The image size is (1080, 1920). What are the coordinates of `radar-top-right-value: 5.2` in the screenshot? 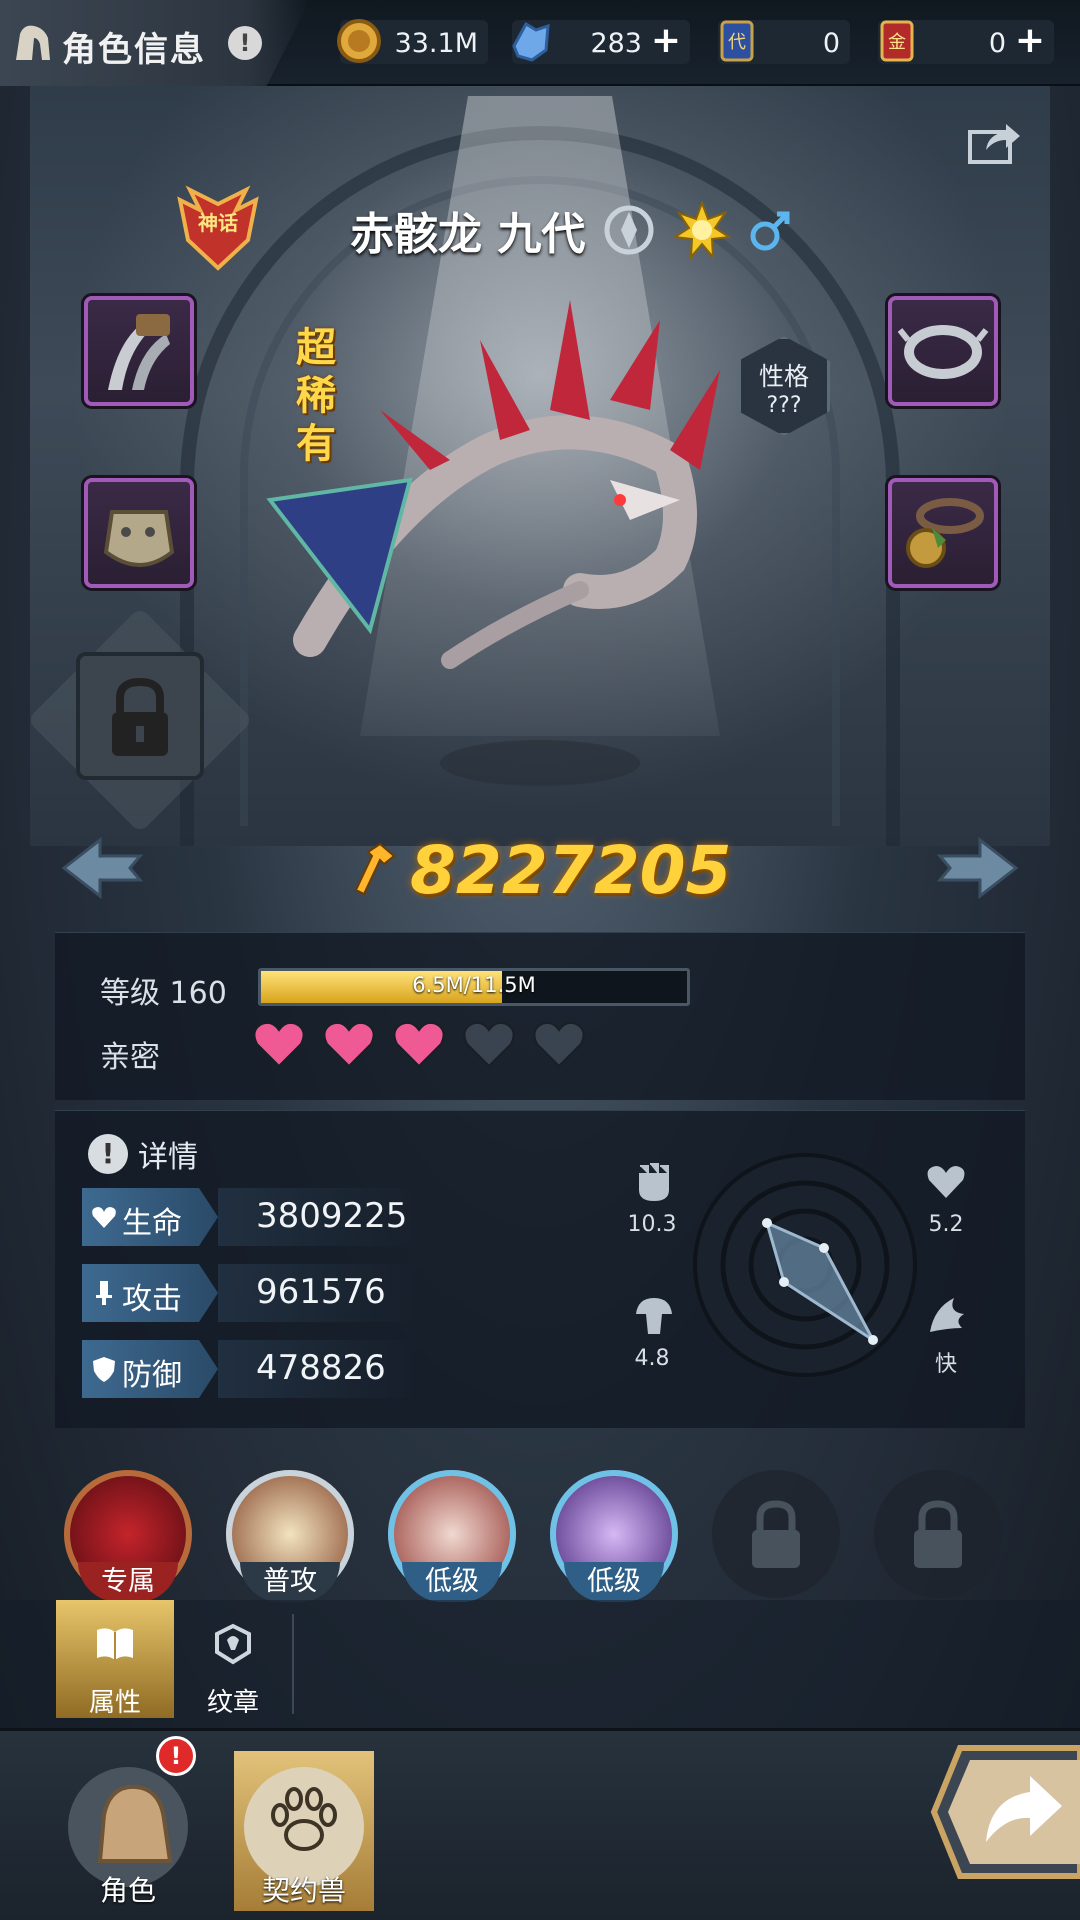 It's located at (946, 1224).